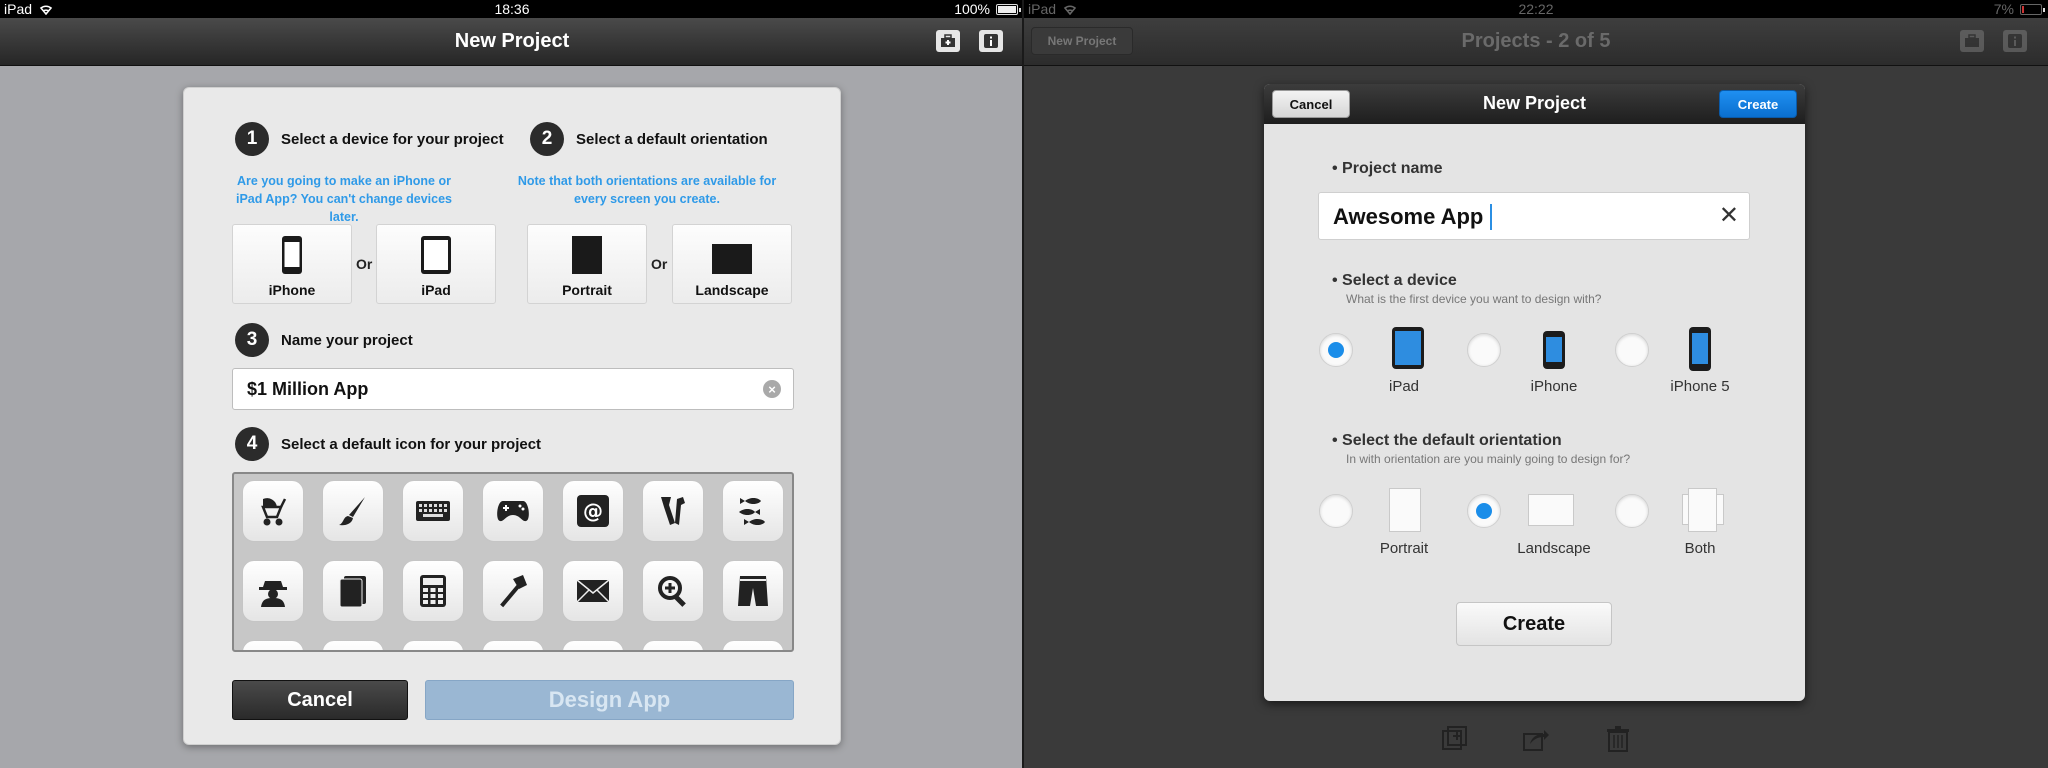 Image resolution: width=2048 pixels, height=768 pixels. Describe the element at coordinates (353, 511) in the screenshot. I see `paintbrush-icon` at that location.